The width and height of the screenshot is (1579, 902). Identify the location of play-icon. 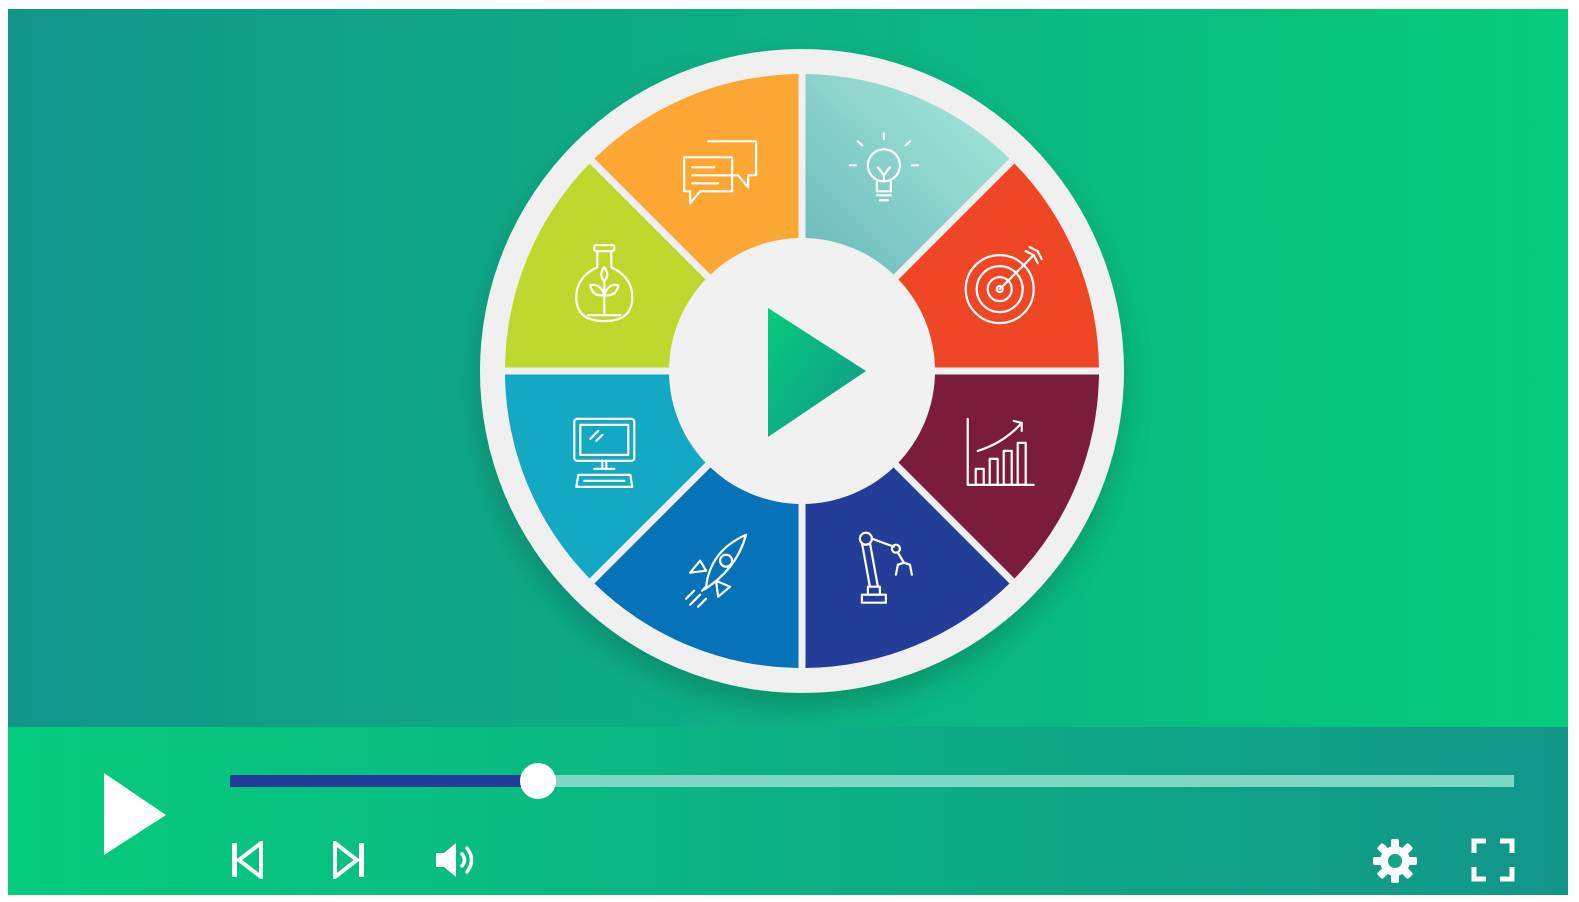
(135, 814).